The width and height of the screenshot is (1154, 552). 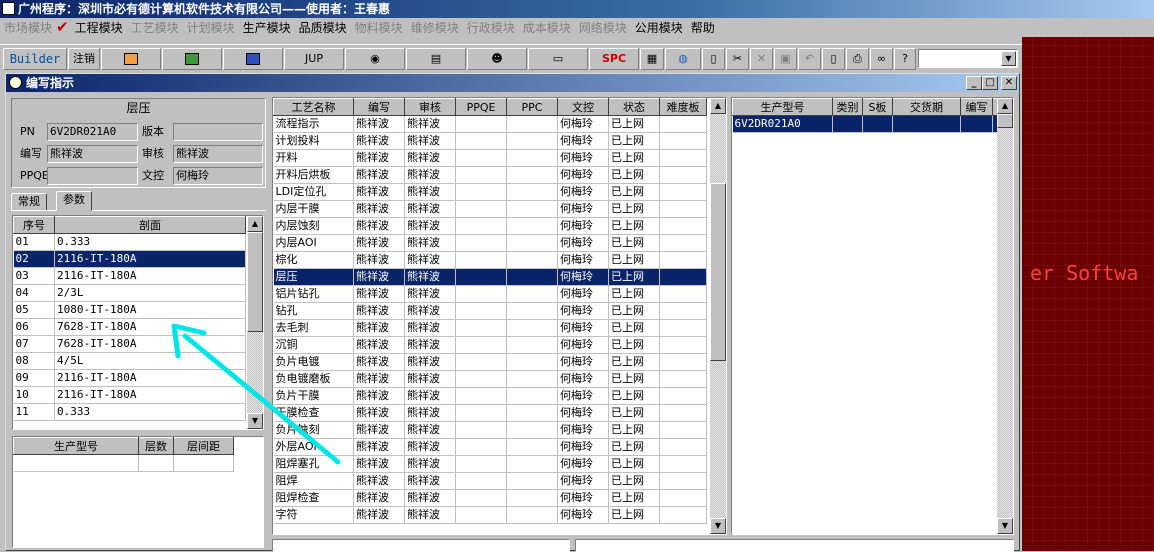 What do you see at coordinates (737, 59) in the screenshot?
I see `cut-button: ✂` at bounding box center [737, 59].